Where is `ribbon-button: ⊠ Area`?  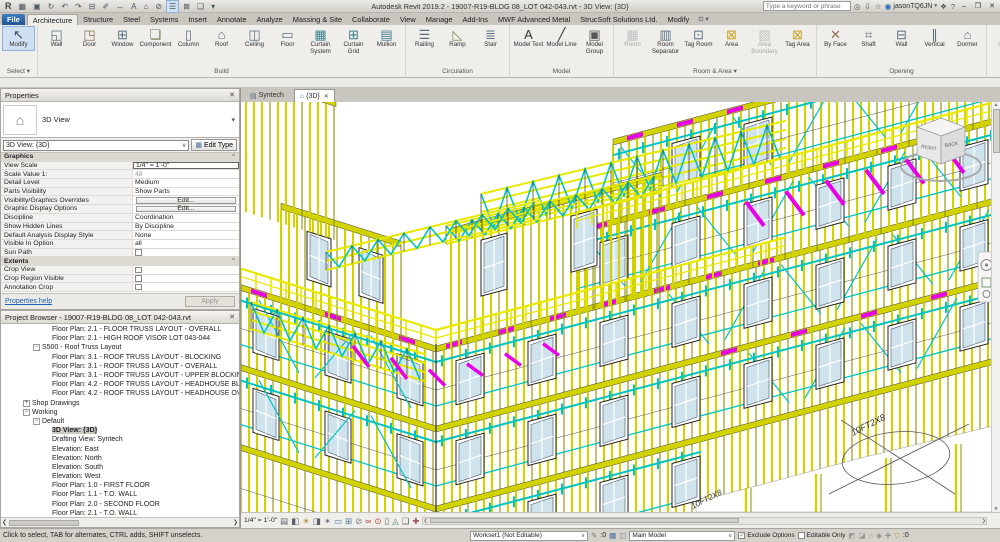 ribbon-button: ⊠ Area is located at coordinates (731, 38).